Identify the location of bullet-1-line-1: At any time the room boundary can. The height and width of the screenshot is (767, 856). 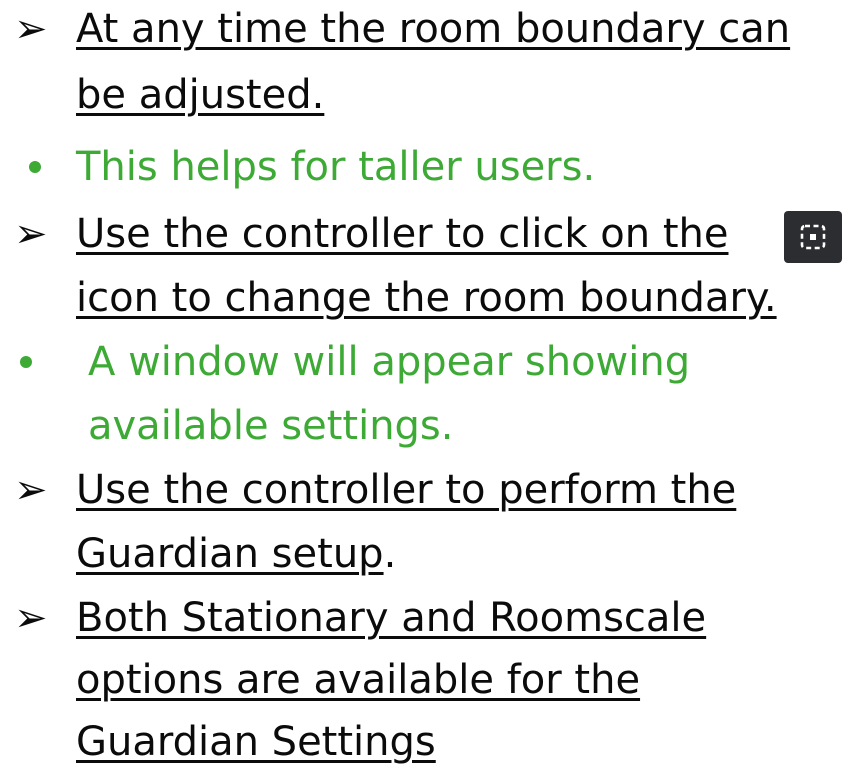
(433, 29).